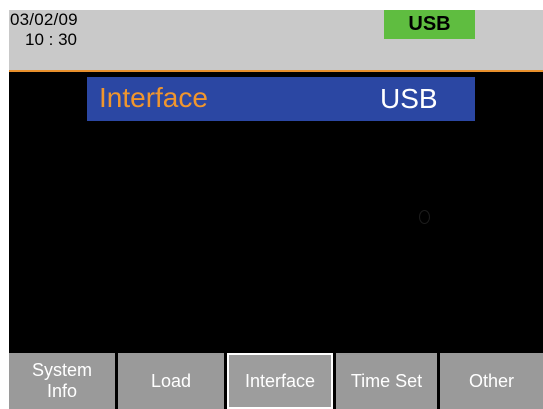 This screenshot has width=543, height=409. What do you see at coordinates (409, 99) in the screenshot?
I see `menu-item-value: USB` at bounding box center [409, 99].